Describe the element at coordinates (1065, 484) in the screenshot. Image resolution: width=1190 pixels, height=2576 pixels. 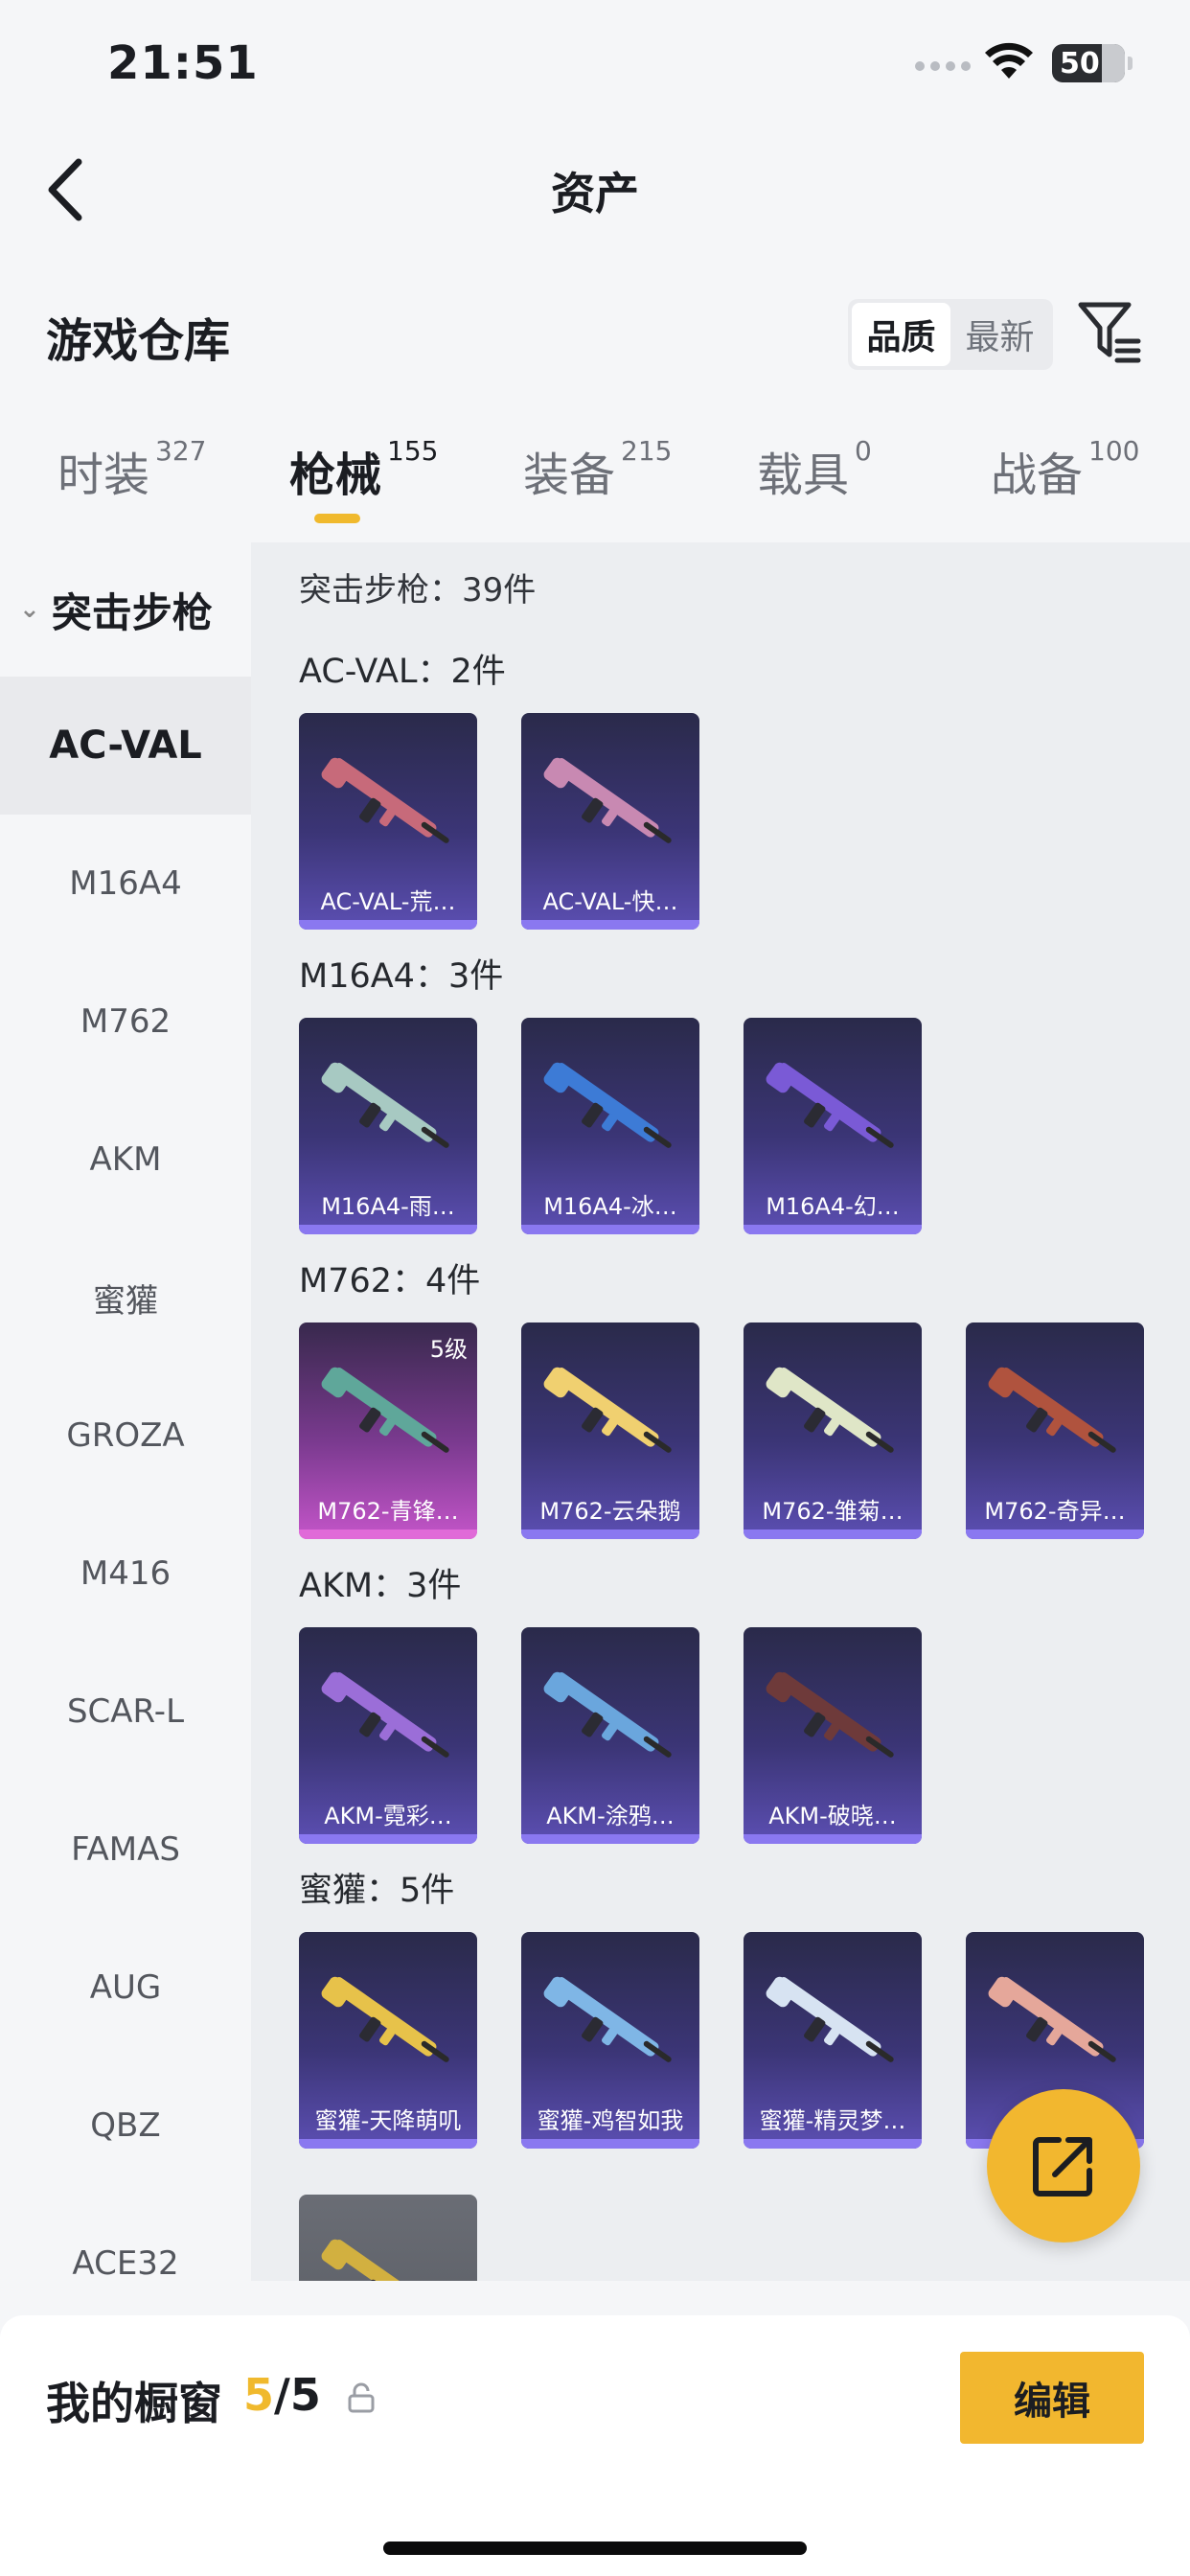
I see `tab-supplies: 战备 100` at that location.